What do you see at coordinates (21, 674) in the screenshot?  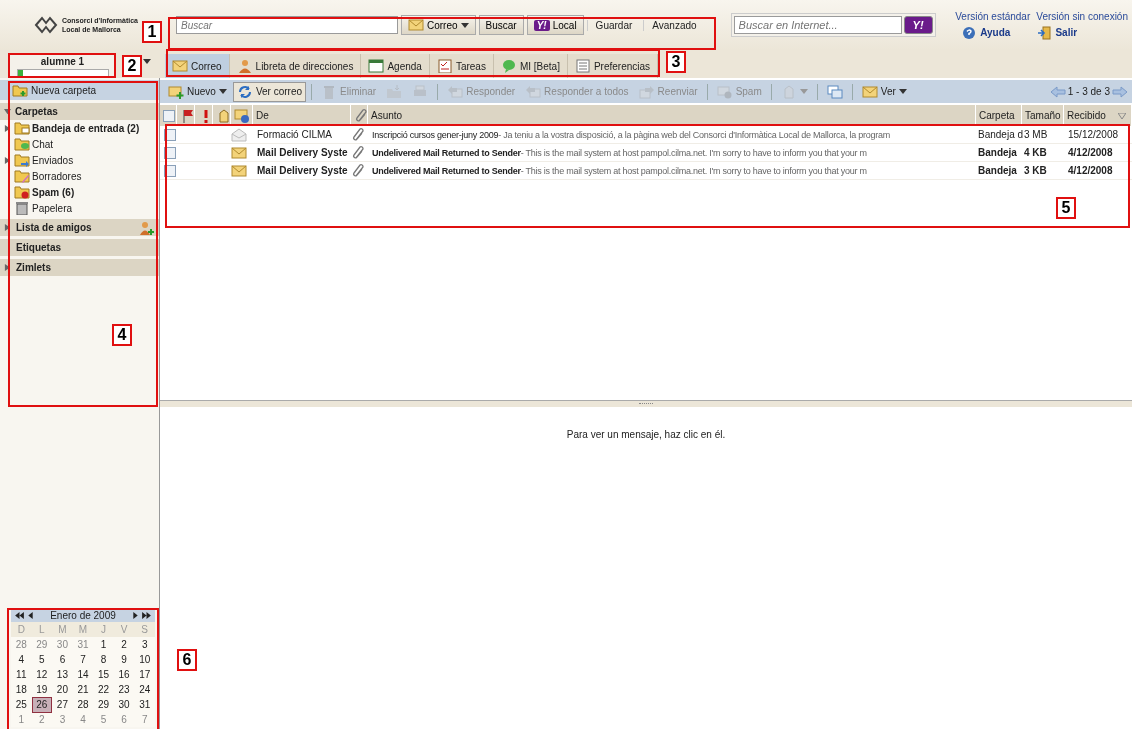 I see `calendar-day: 11` at bounding box center [21, 674].